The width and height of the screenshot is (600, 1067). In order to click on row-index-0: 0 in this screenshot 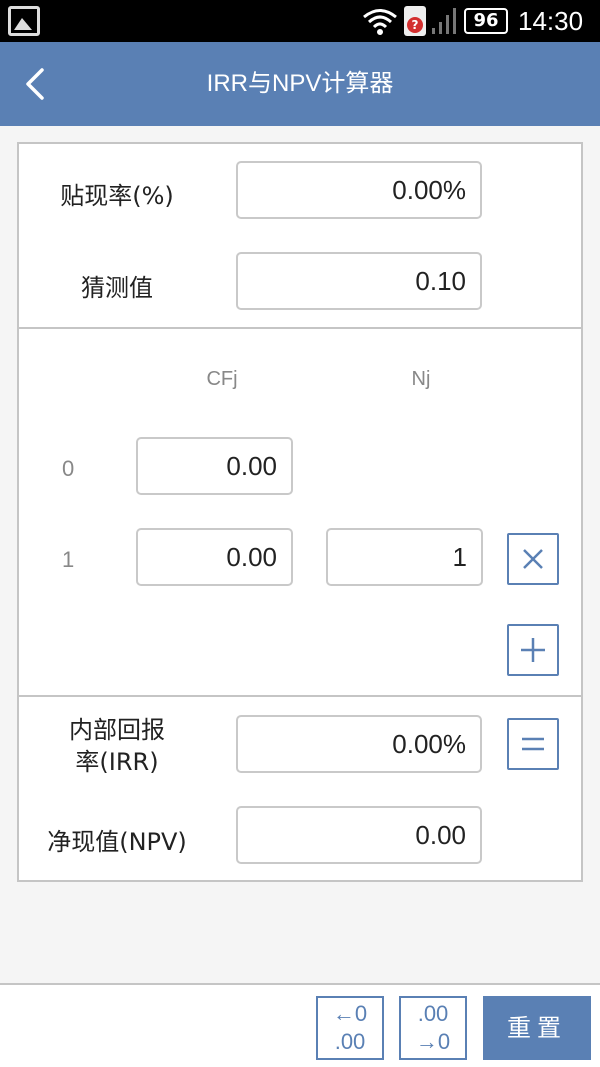, I will do `click(68, 468)`.